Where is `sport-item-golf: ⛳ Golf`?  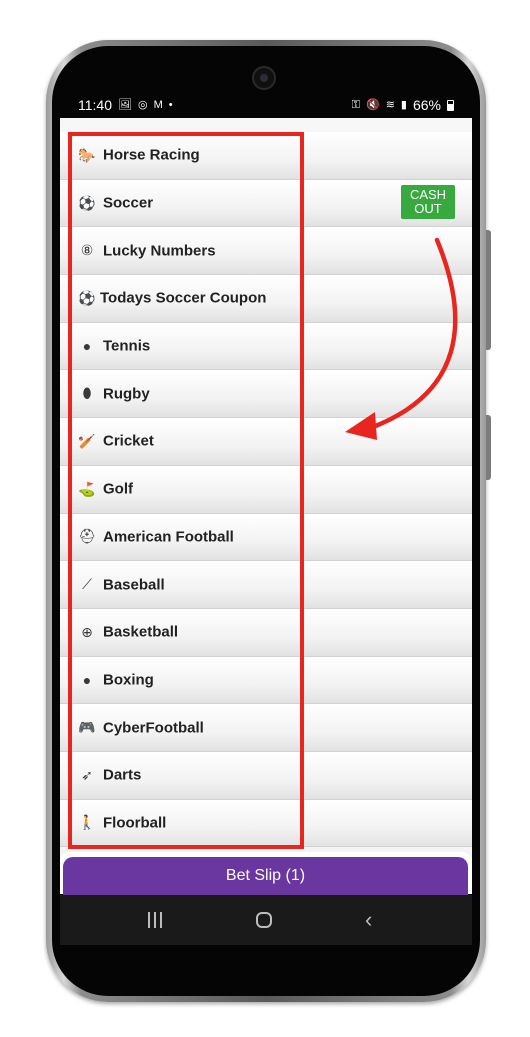 sport-item-golf: ⛳ Golf is located at coordinates (266, 489).